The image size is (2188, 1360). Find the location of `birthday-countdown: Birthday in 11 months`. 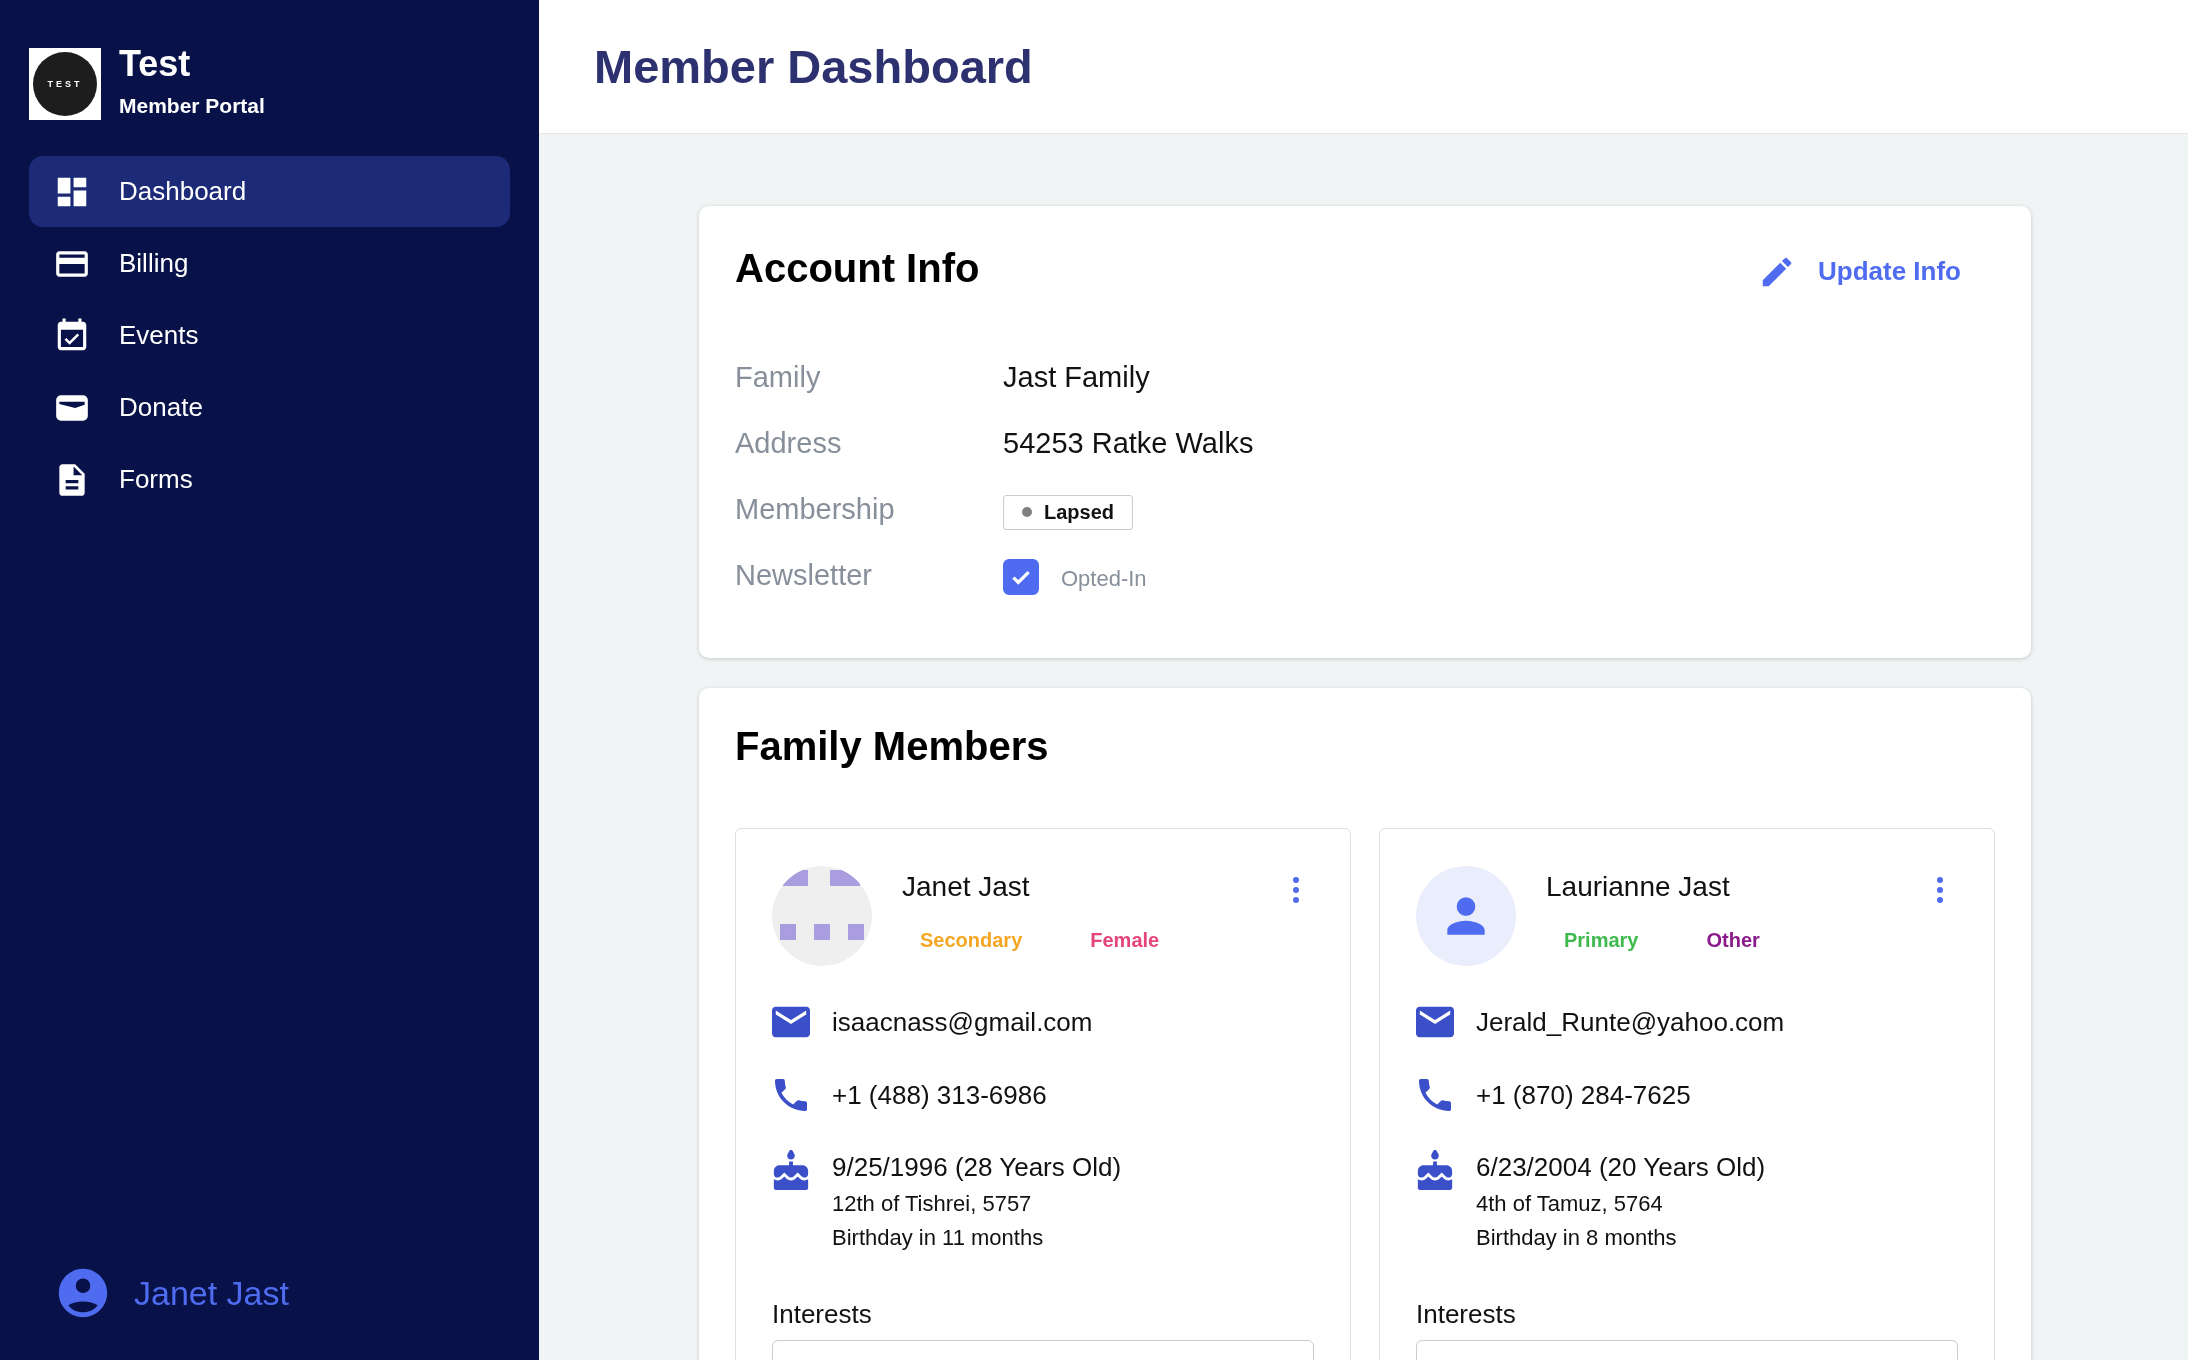

birthday-countdown: Birthday in 11 months is located at coordinates (938, 1238).